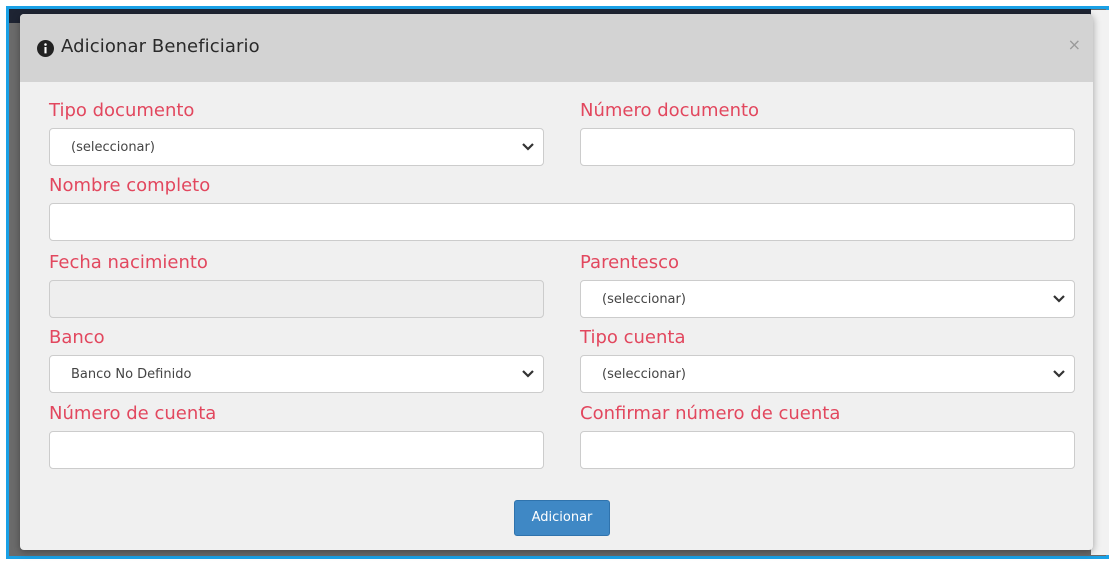  What do you see at coordinates (113, 147) in the screenshot?
I see `tipo-documento-value: (seleccionar)` at bounding box center [113, 147].